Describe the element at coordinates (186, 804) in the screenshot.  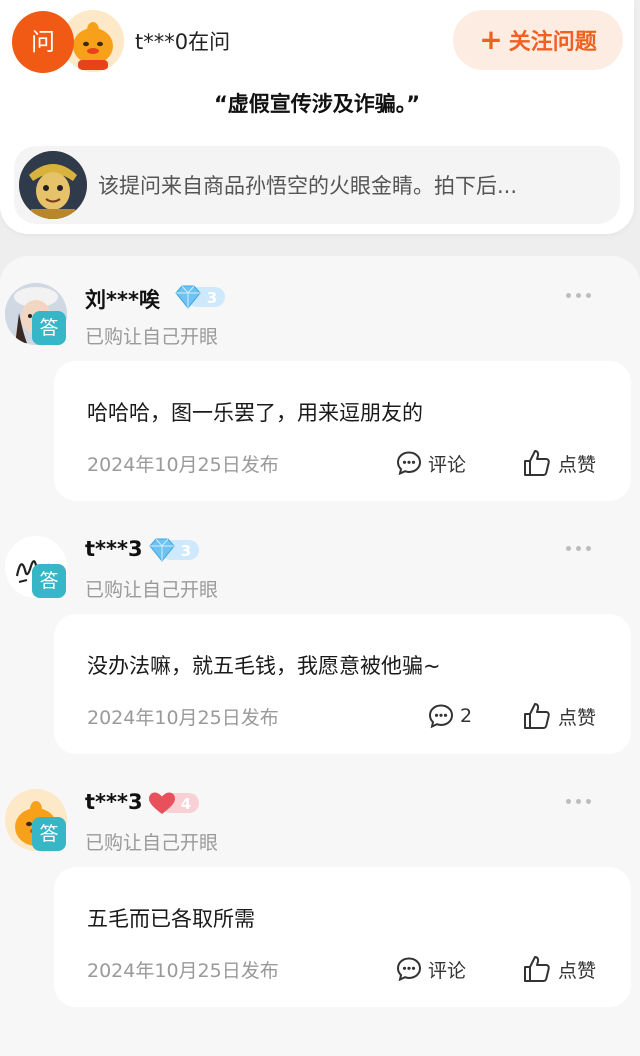
I see `level-number: 4` at that location.